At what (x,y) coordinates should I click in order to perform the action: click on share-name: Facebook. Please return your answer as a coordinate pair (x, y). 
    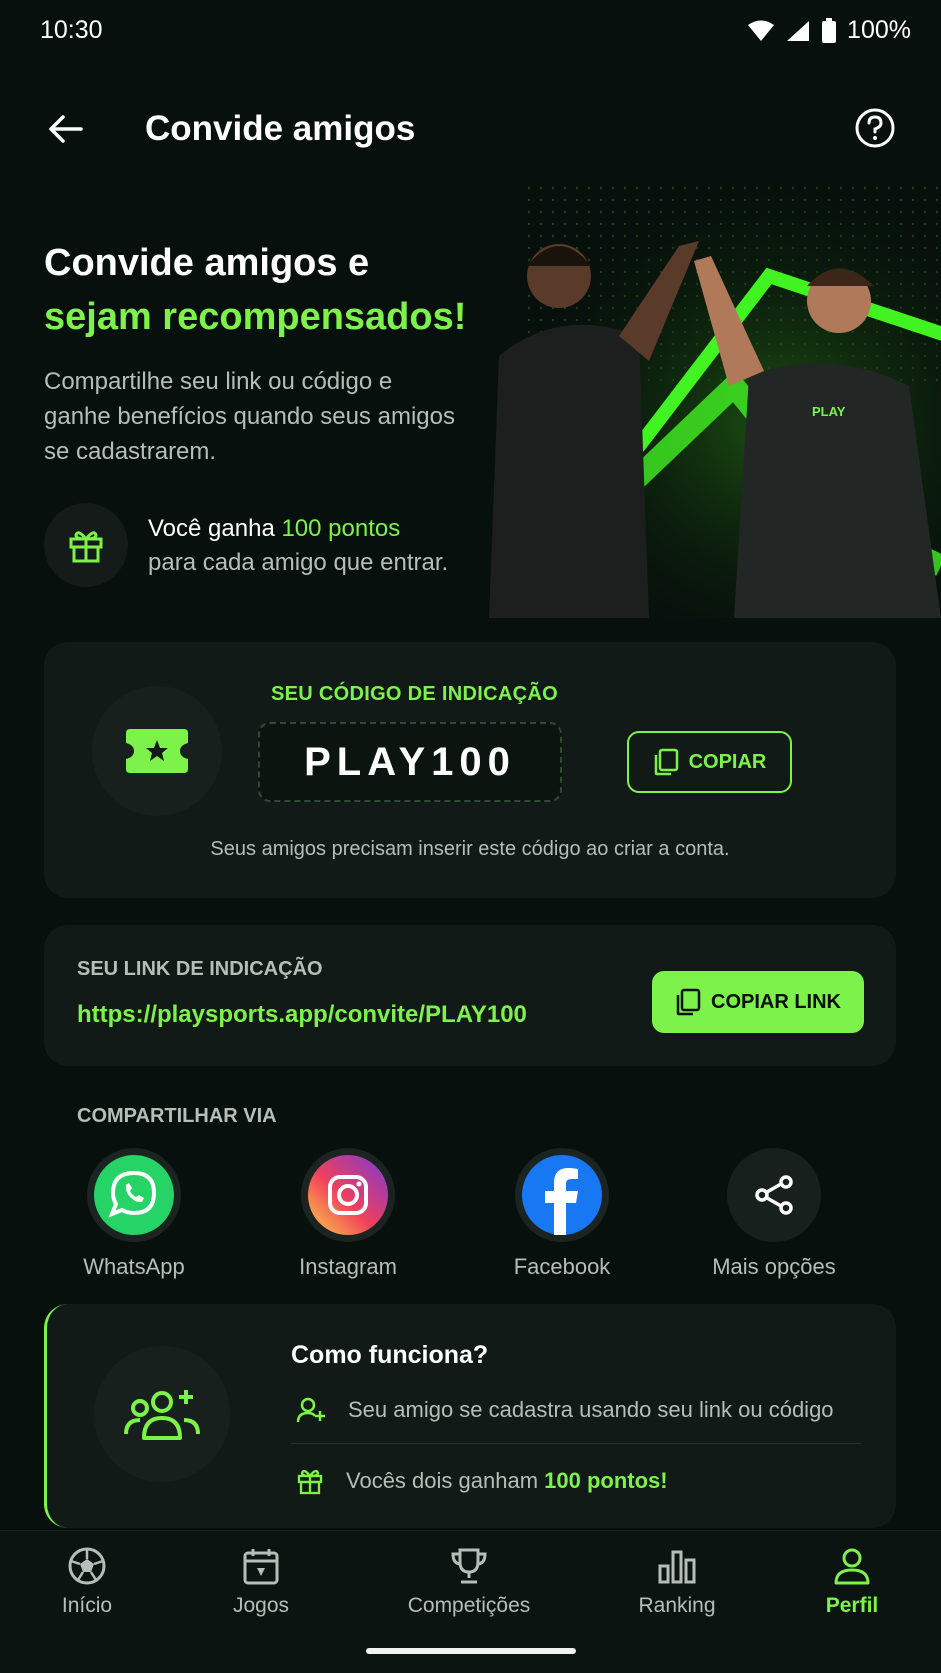
    Looking at the image, I should click on (562, 1266).